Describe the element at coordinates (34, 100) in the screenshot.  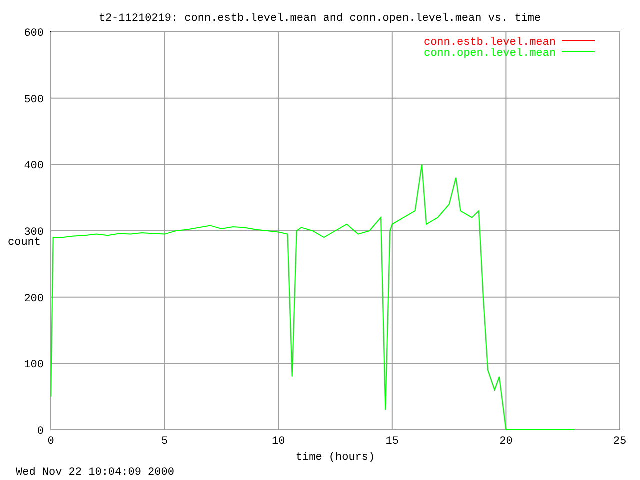
I see `y-tick-label: 500` at that location.